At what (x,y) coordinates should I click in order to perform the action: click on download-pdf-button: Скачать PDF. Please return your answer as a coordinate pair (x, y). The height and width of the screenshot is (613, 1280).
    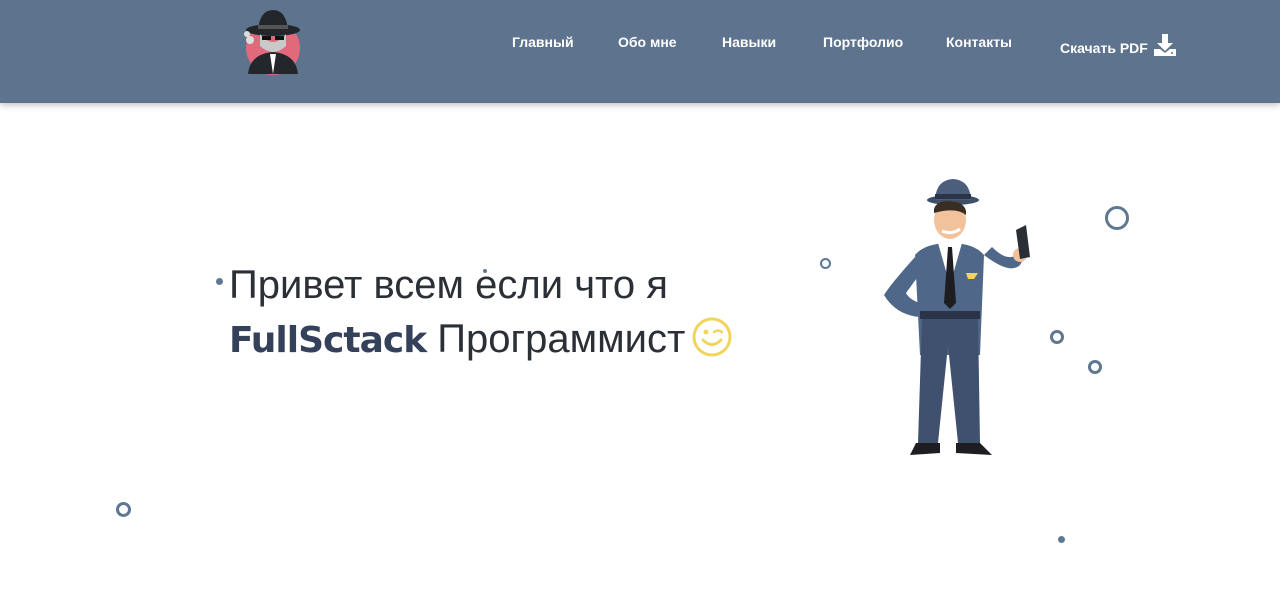
    Looking at the image, I should click on (1118, 45).